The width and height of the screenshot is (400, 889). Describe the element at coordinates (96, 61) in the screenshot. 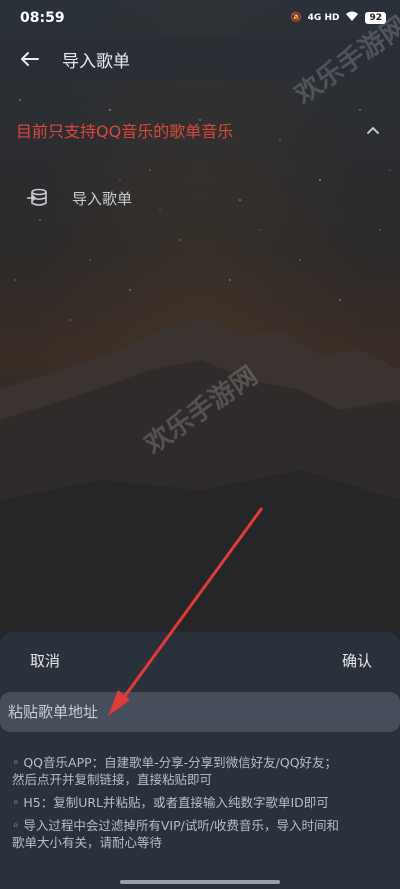

I see `page-title: 导入歌单` at that location.